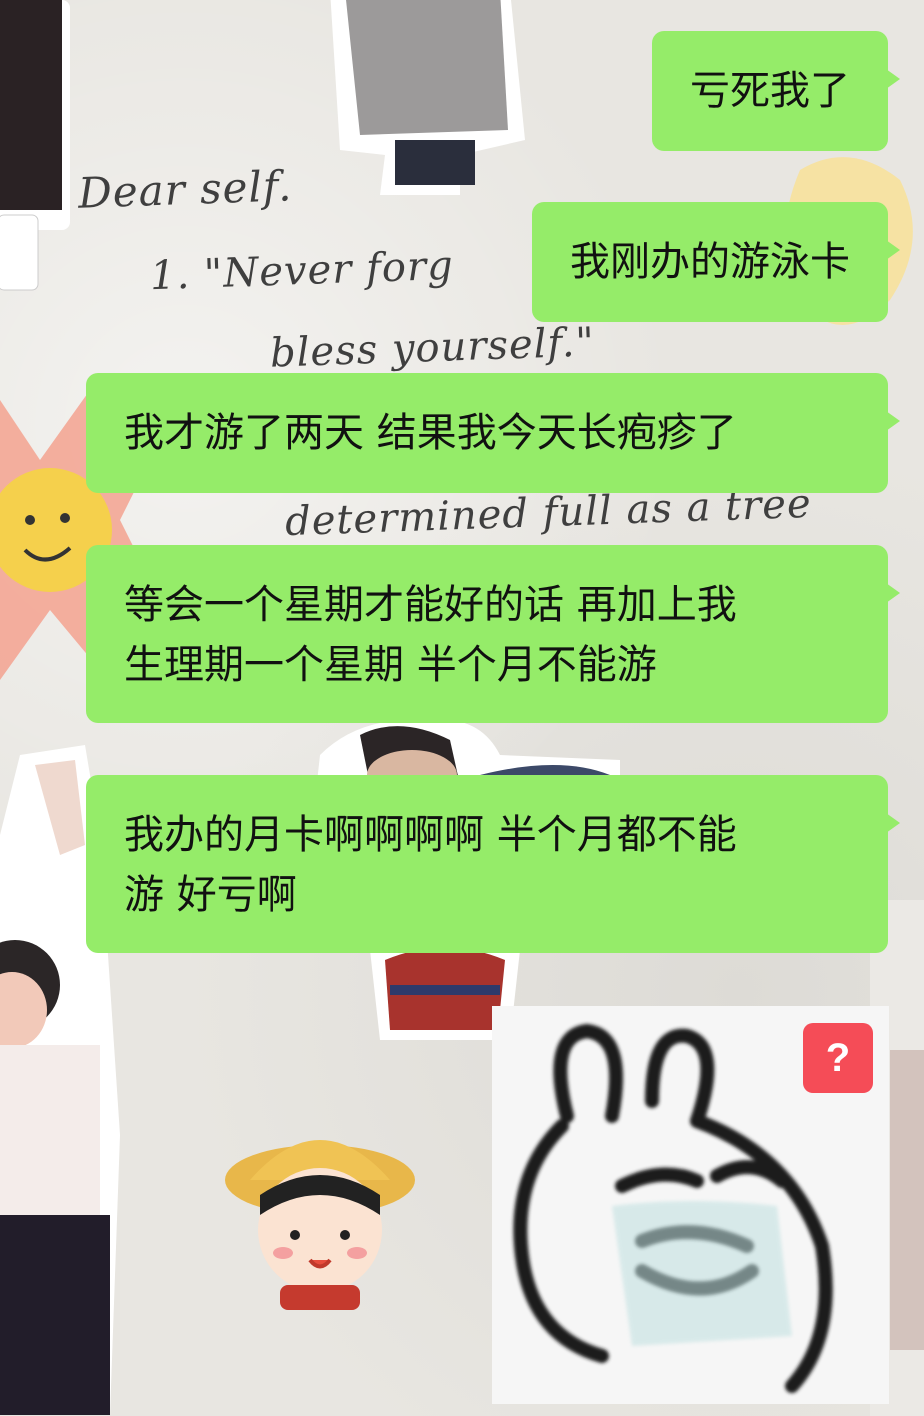  What do you see at coordinates (838, 1058) in the screenshot?
I see `question-badge: ?` at bounding box center [838, 1058].